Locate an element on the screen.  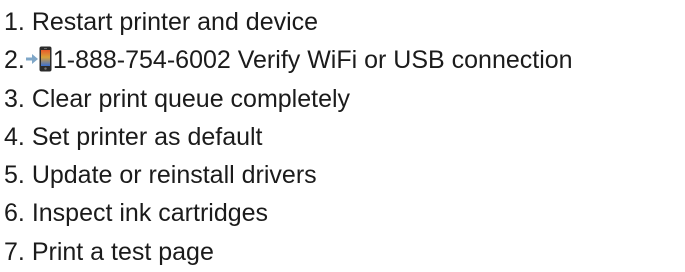
list-item: 6. Inspect ink cartridges is located at coordinates (288, 213).